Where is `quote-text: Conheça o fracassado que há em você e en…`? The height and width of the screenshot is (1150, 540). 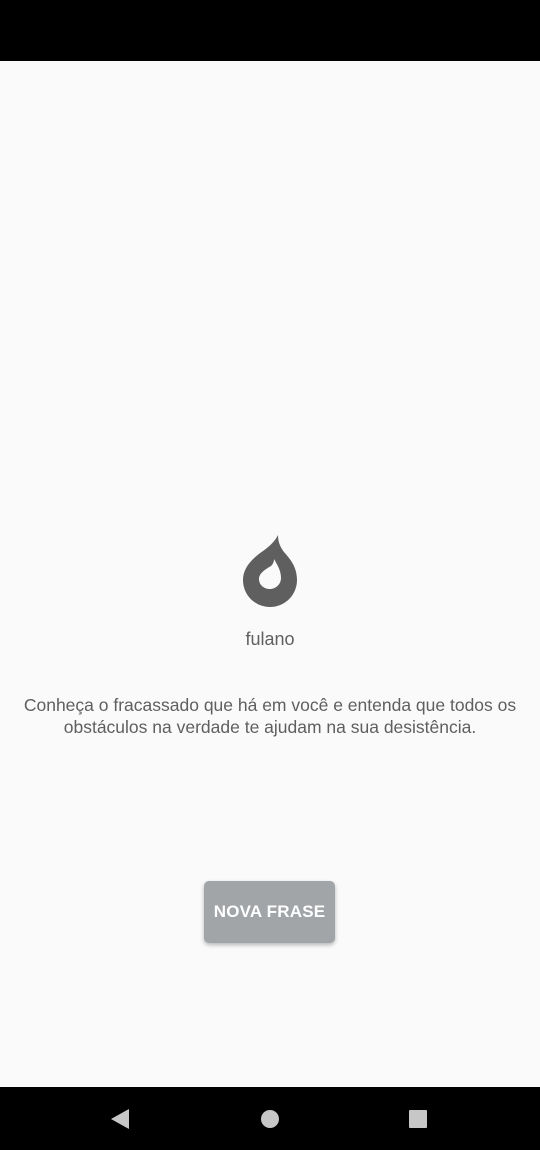
quote-text: Conheça o fracassado que há em você e en… is located at coordinates (270, 716).